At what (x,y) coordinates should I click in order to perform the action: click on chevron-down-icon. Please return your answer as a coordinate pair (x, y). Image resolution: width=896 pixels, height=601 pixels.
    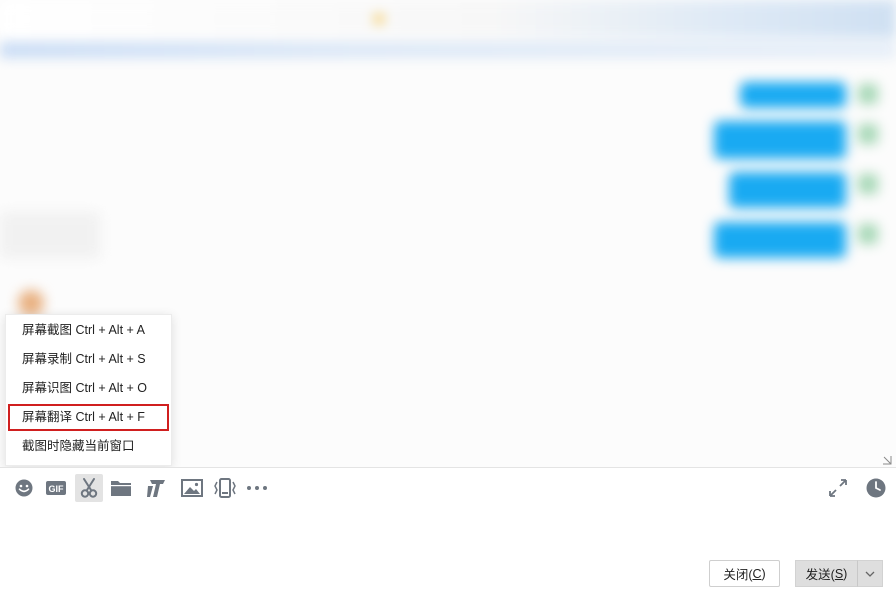
    Looking at the image, I should click on (870, 574).